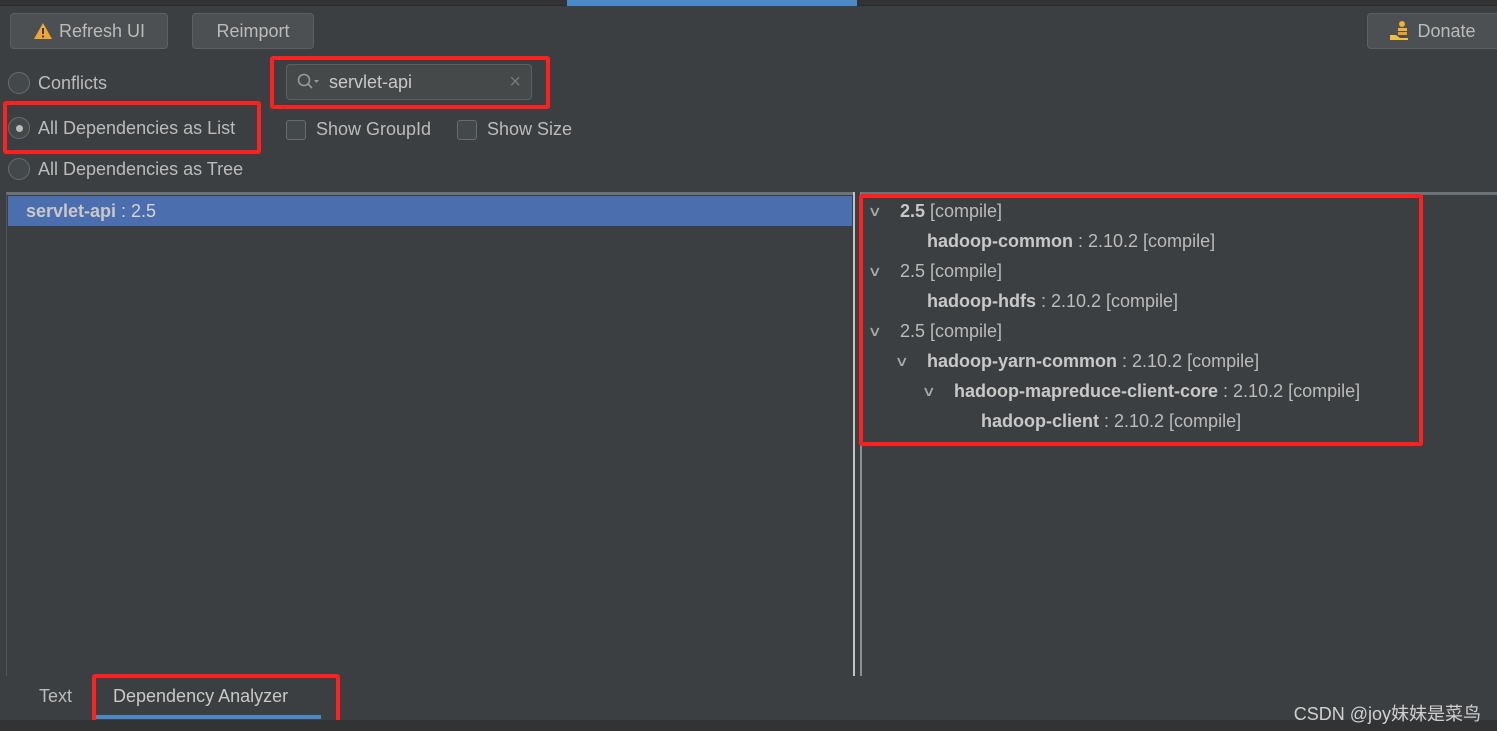  Describe the element at coordinates (430, 211) in the screenshot. I see `list-item: servlet-api : 2.5` at that location.